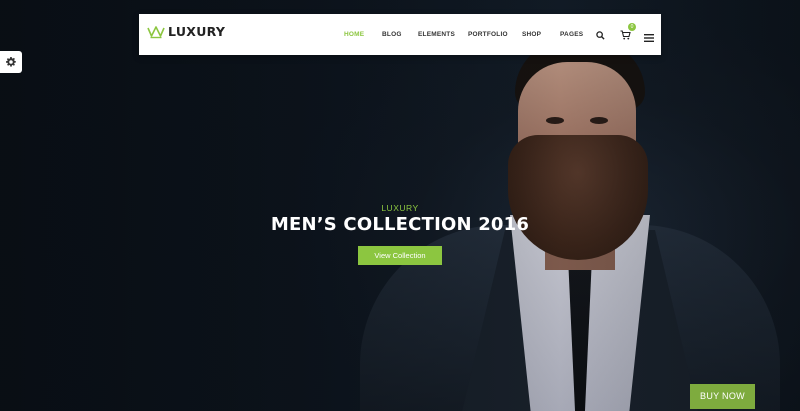  I want to click on nav-item-home: HOME, so click(354, 34).